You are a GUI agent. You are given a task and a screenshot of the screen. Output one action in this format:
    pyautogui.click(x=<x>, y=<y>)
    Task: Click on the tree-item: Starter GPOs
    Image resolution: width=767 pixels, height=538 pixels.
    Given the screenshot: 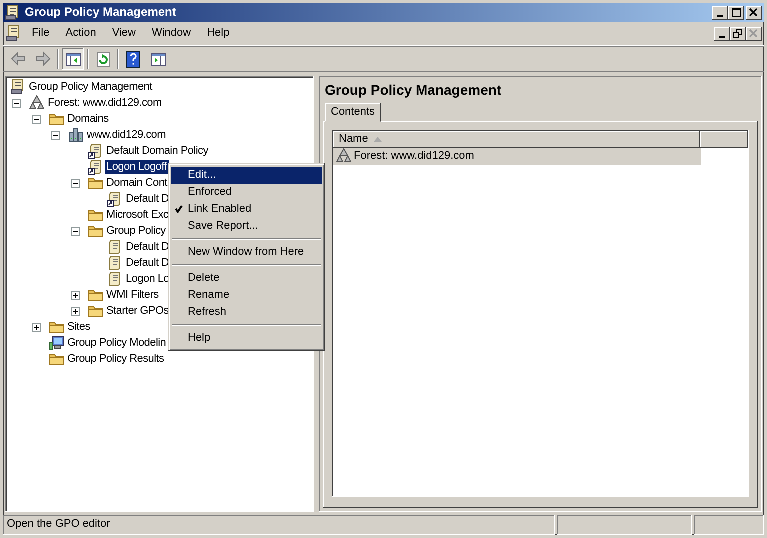 What is the action you would take?
    pyautogui.click(x=137, y=311)
    